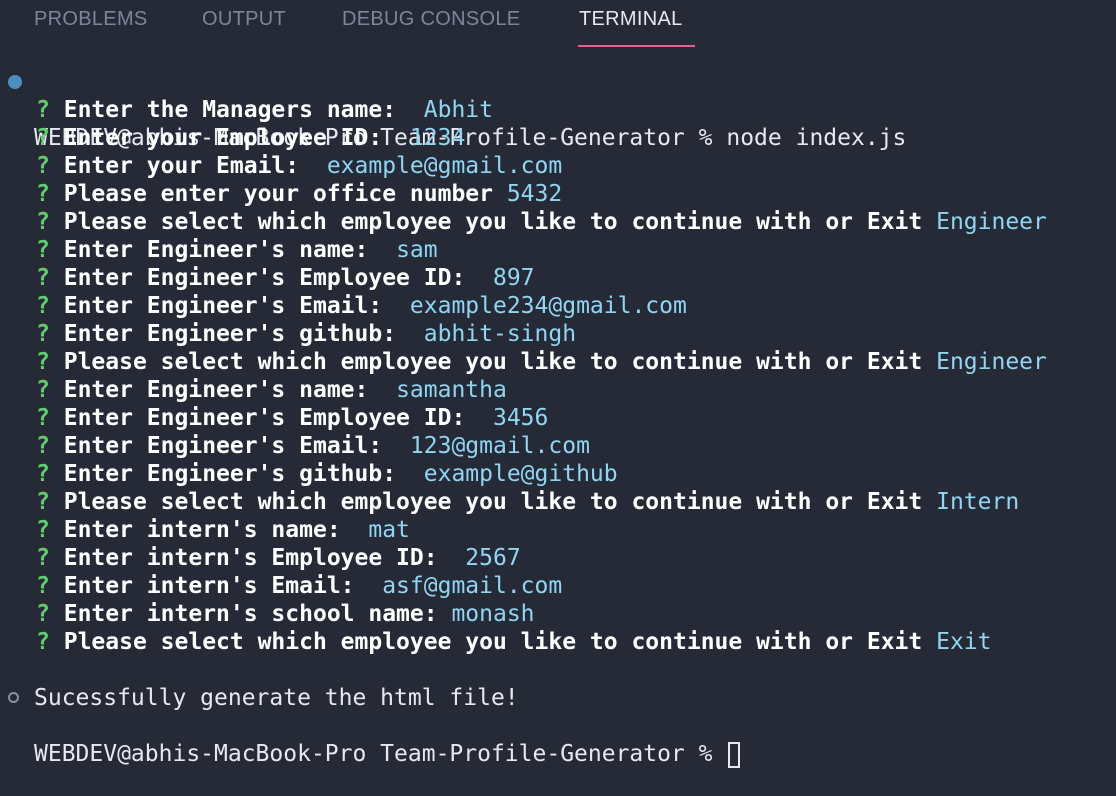 The height and width of the screenshot is (796, 1116). I want to click on answer-text: Abhit, so click(451, 110).